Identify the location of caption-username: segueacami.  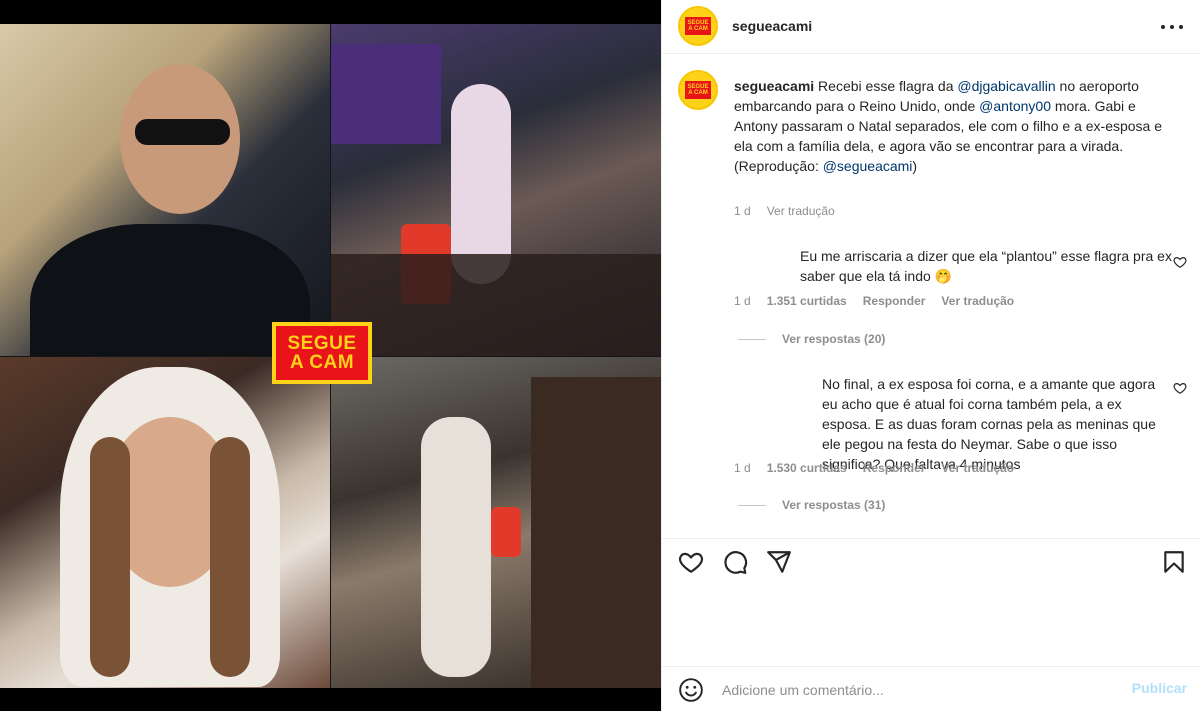
(774, 86).